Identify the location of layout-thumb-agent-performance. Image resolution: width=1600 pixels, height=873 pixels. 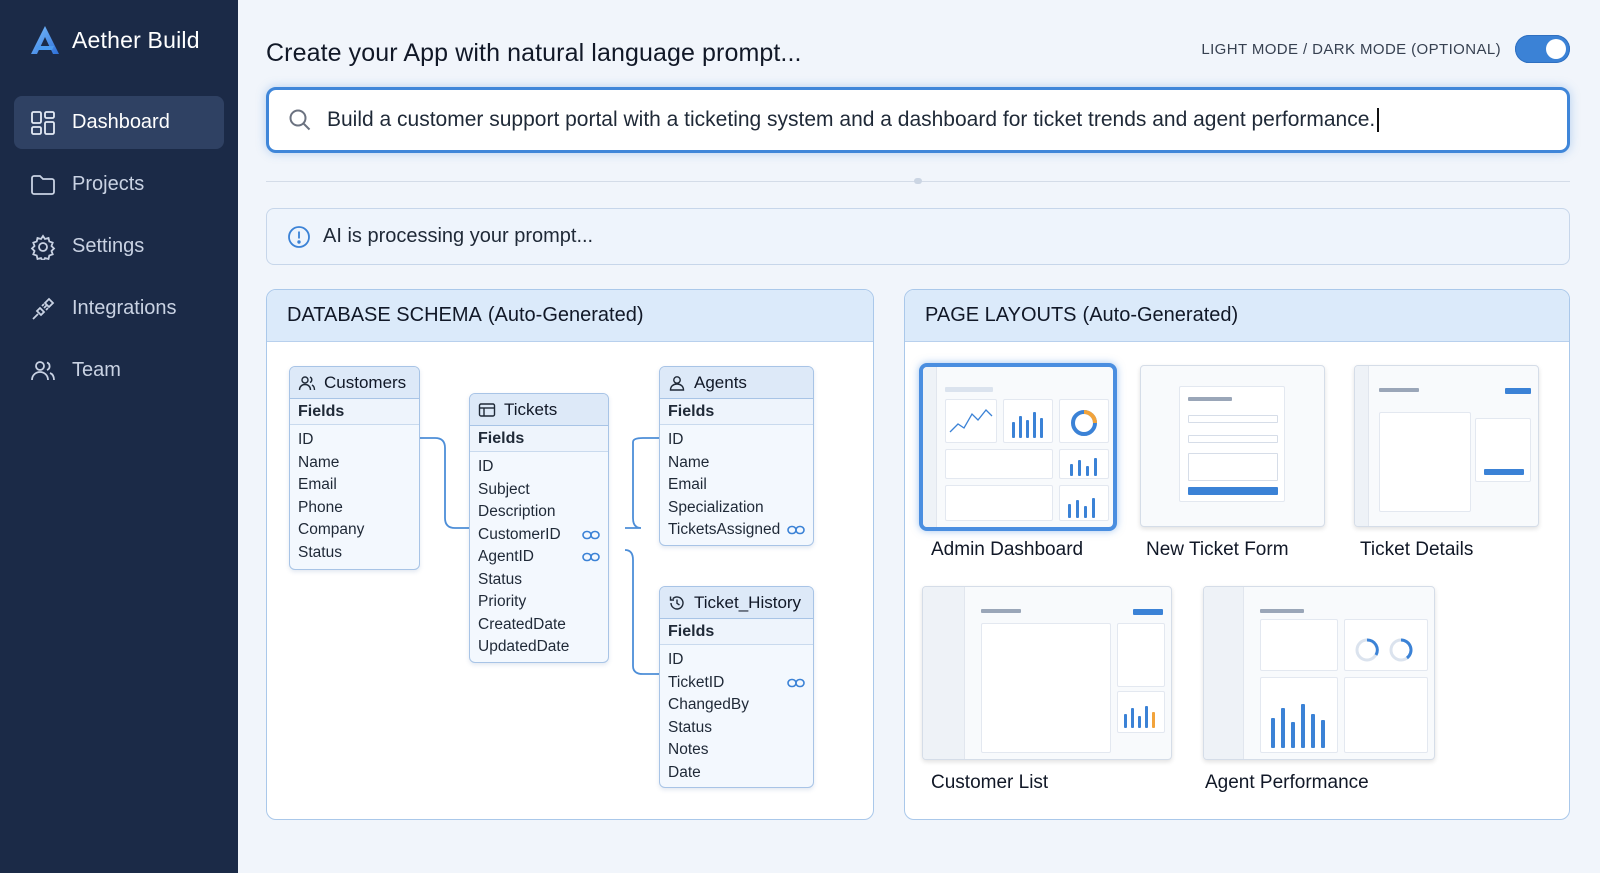
(1319, 673).